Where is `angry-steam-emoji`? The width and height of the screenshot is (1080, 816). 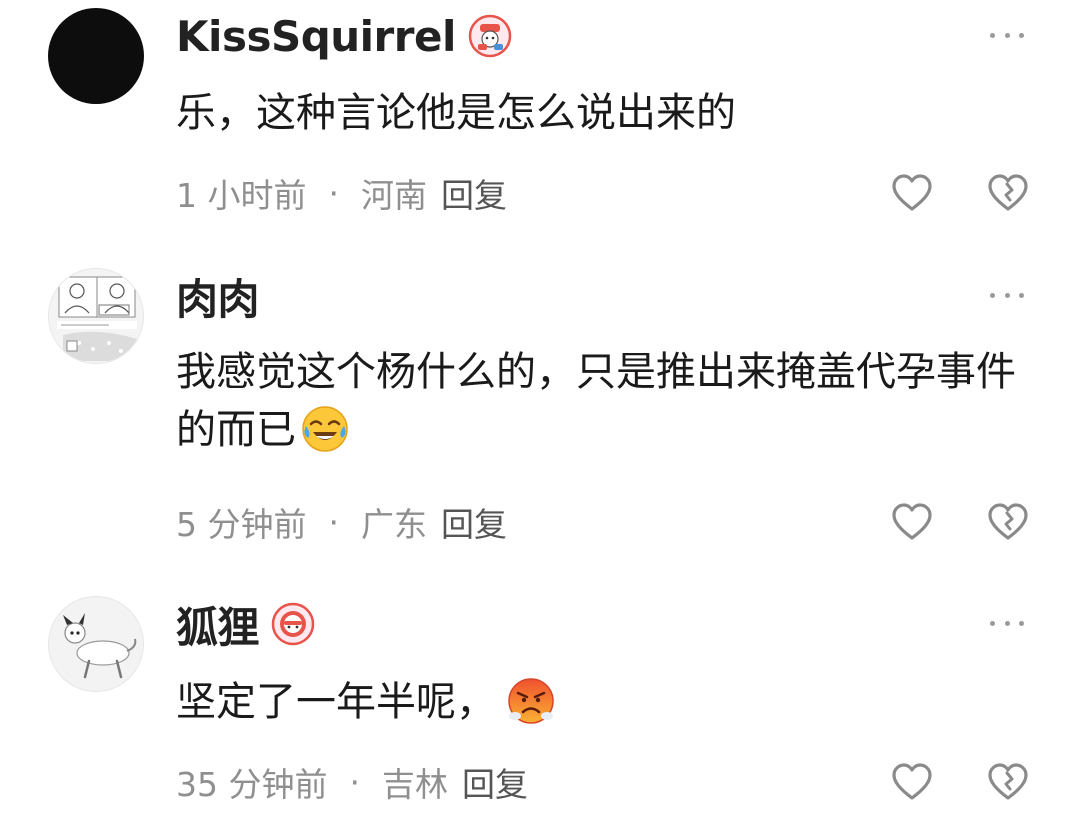
angry-steam-emoji is located at coordinates (531, 701).